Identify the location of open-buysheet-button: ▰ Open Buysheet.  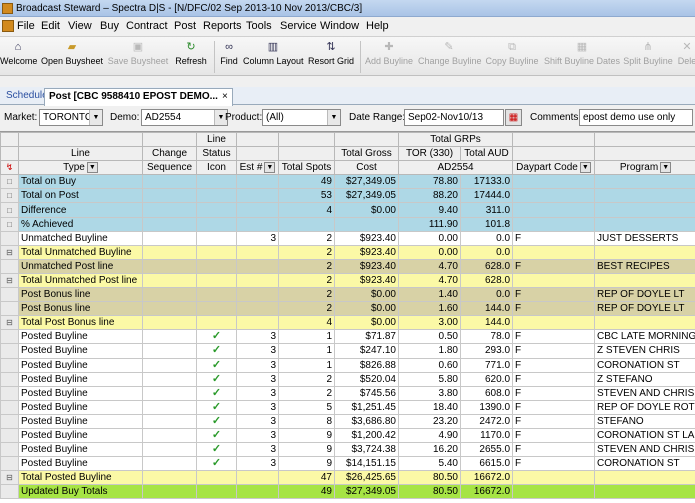
(72, 57).